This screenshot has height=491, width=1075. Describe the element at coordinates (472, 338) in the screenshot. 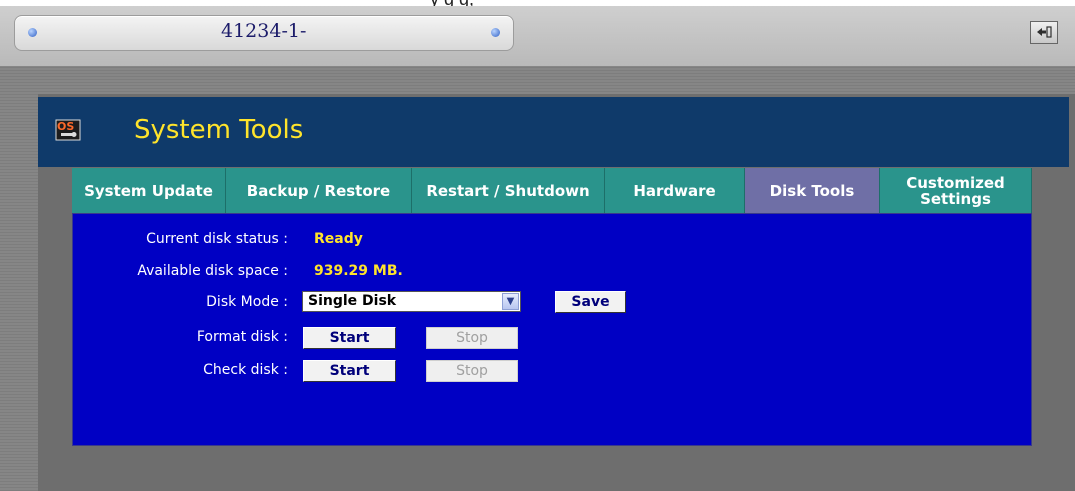

I see `format-stop-button: Stop` at that location.